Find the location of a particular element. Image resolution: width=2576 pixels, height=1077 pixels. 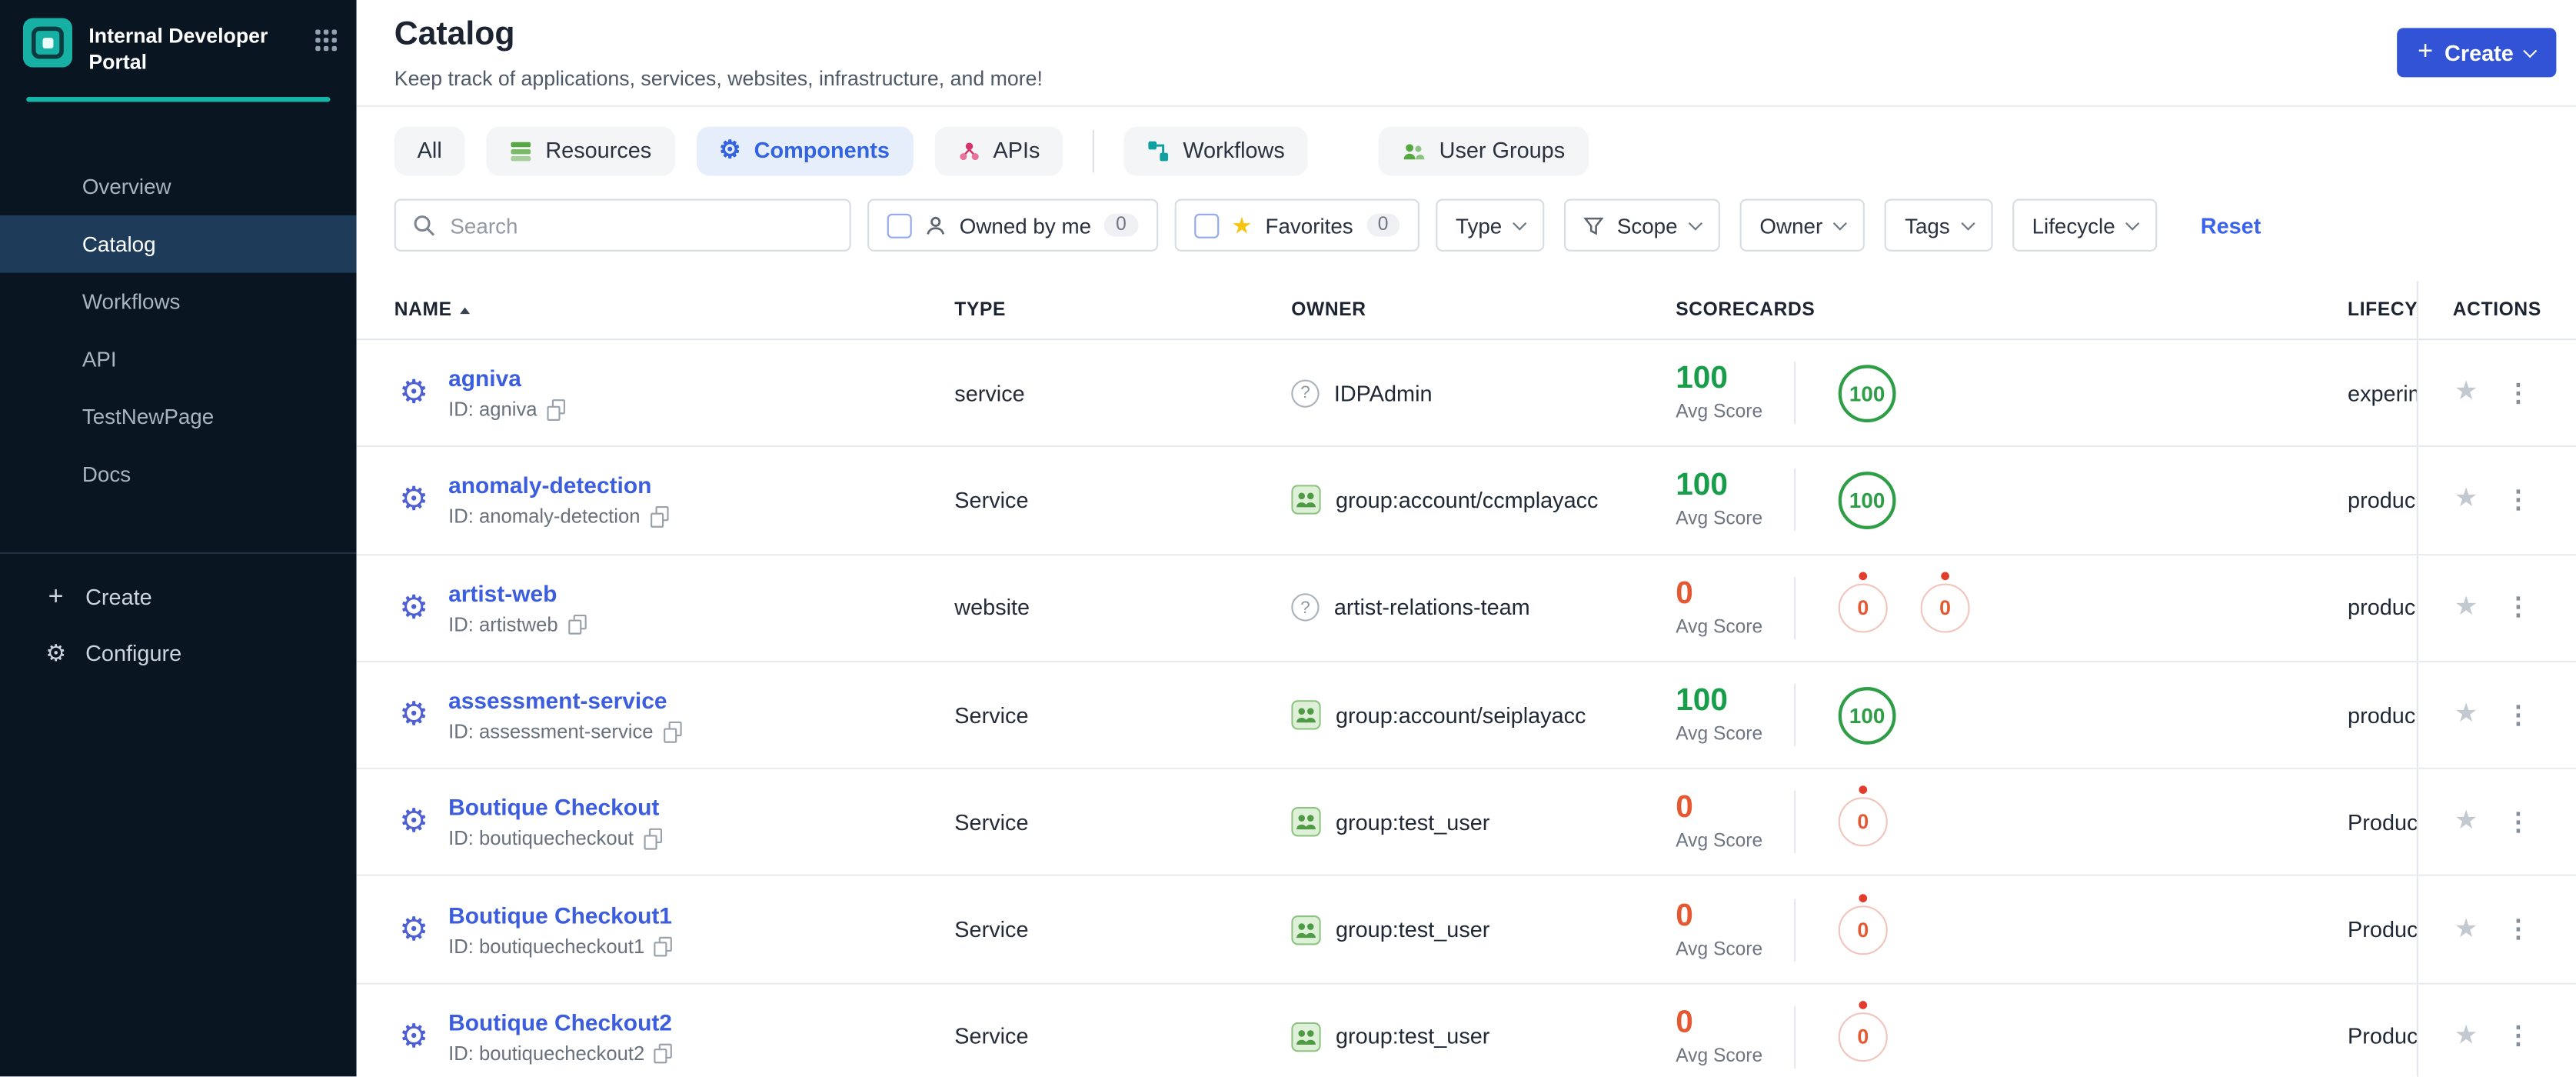

tab-components: ⚙ Components is located at coordinates (804, 150).